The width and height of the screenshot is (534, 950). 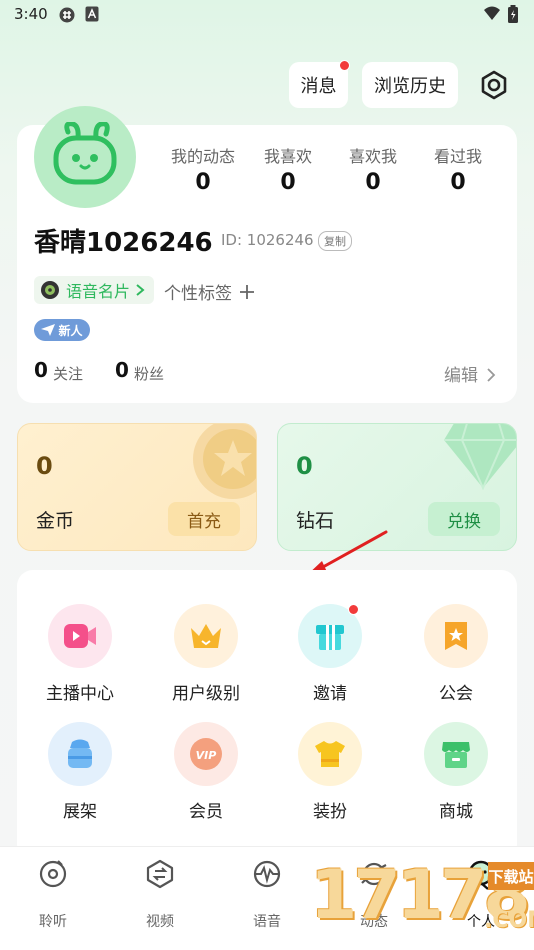 I want to click on service-label: 公会, so click(x=456, y=694).